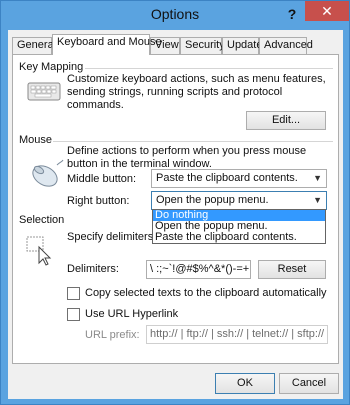 The image size is (350, 405). Describe the element at coordinates (102, 179) in the screenshot. I see `middle-button-label: Middle button:` at that location.